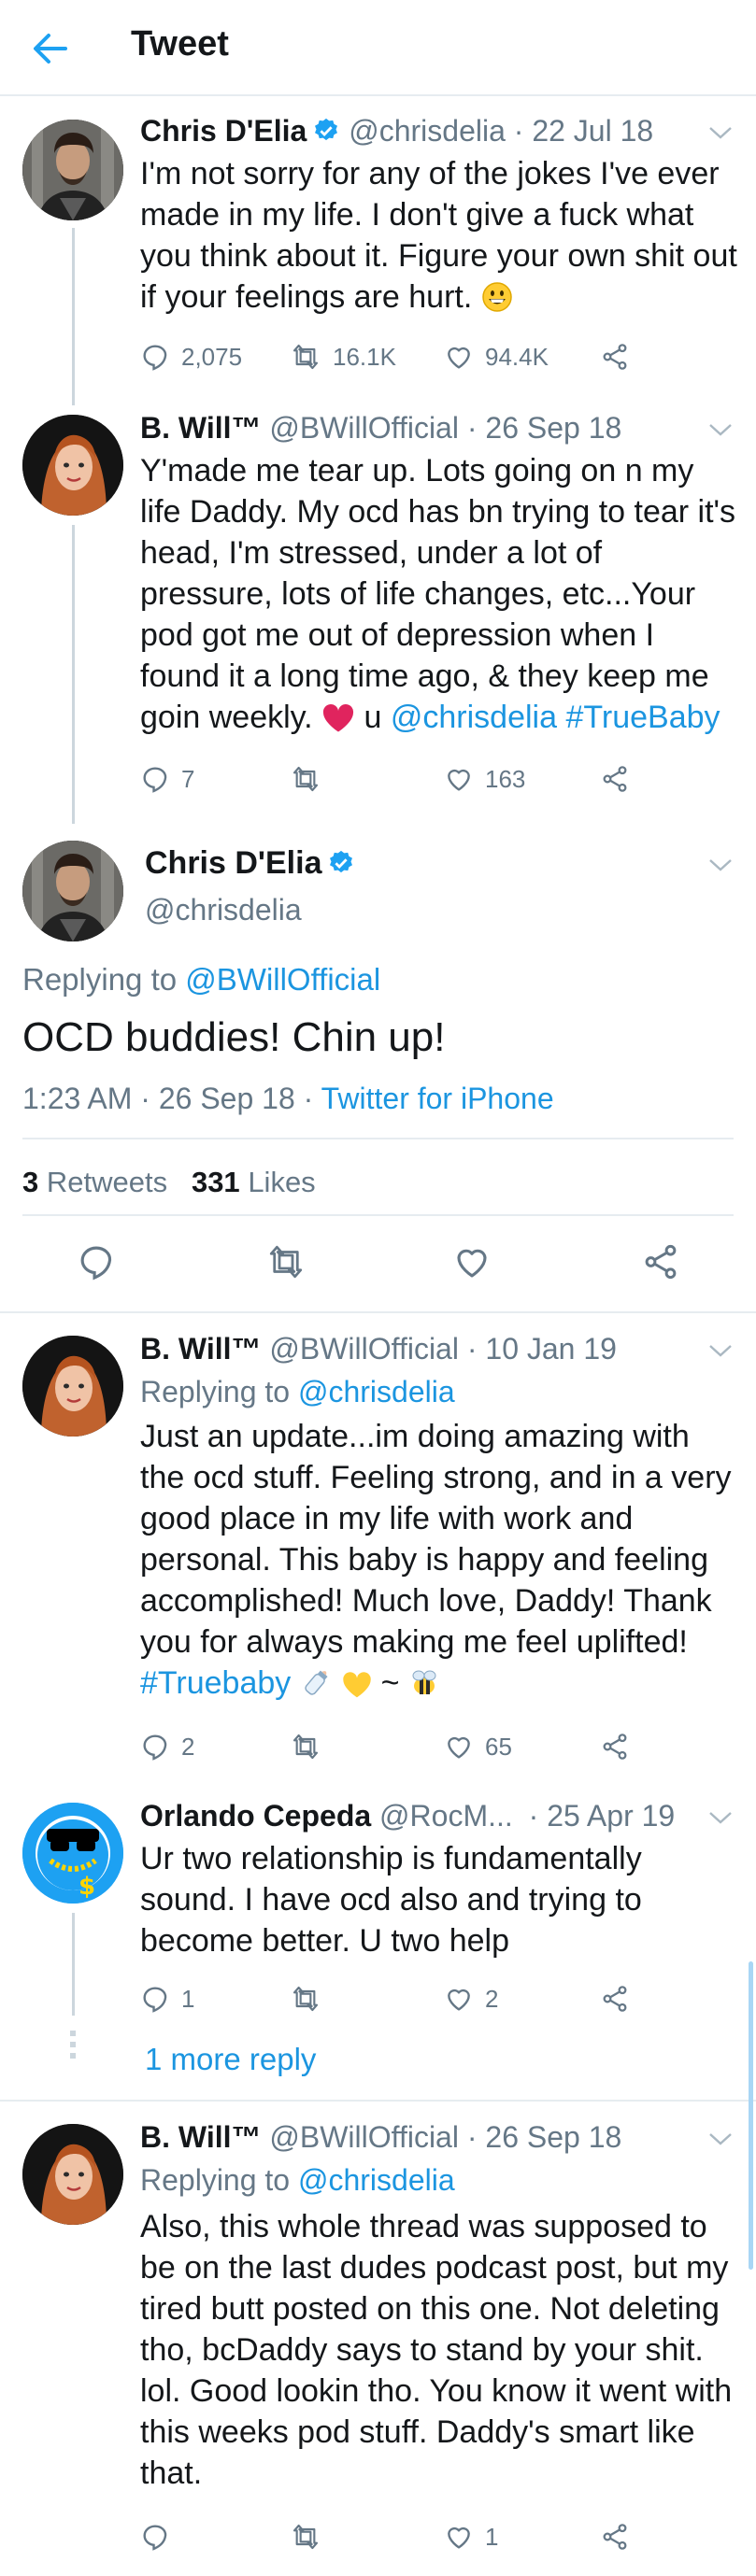 The width and height of the screenshot is (756, 2576). I want to click on replying-to-link: @BWillOfficial, so click(282, 979).